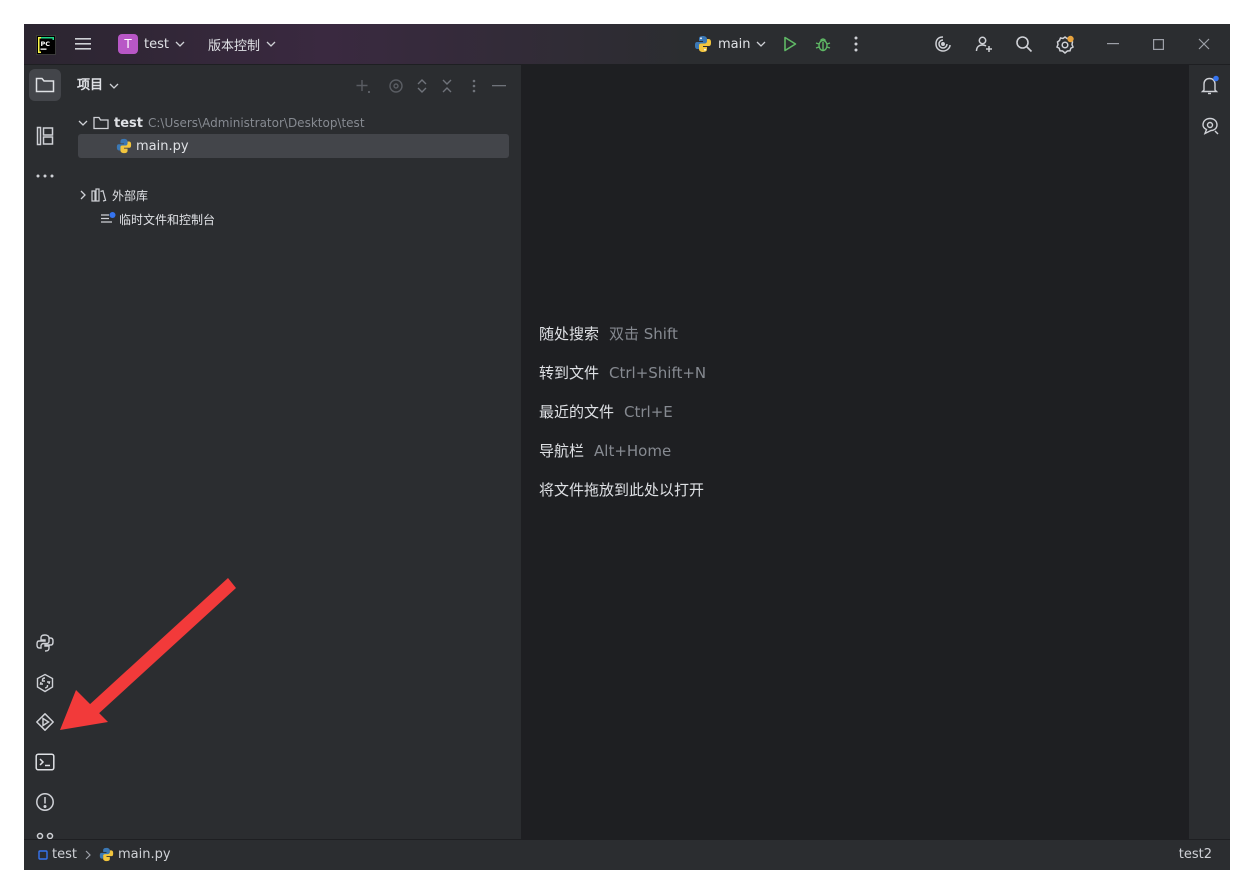  I want to click on collapse-all-icon, so click(447, 86).